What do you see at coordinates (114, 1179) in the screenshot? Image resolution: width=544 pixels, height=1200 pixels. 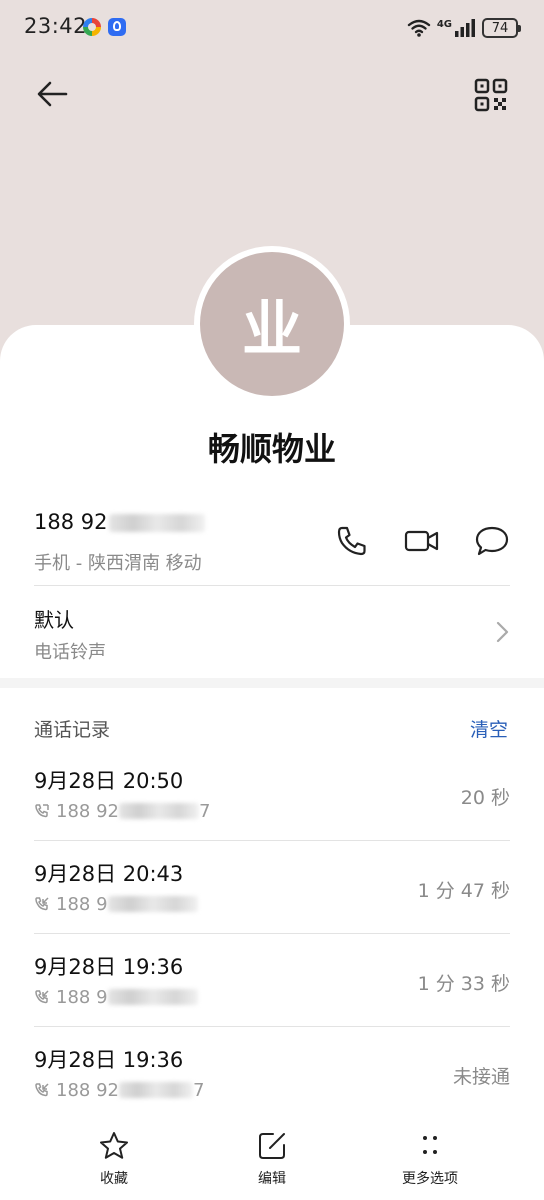 I see `favorite-label: 收藏` at bounding box center [114, 1179].